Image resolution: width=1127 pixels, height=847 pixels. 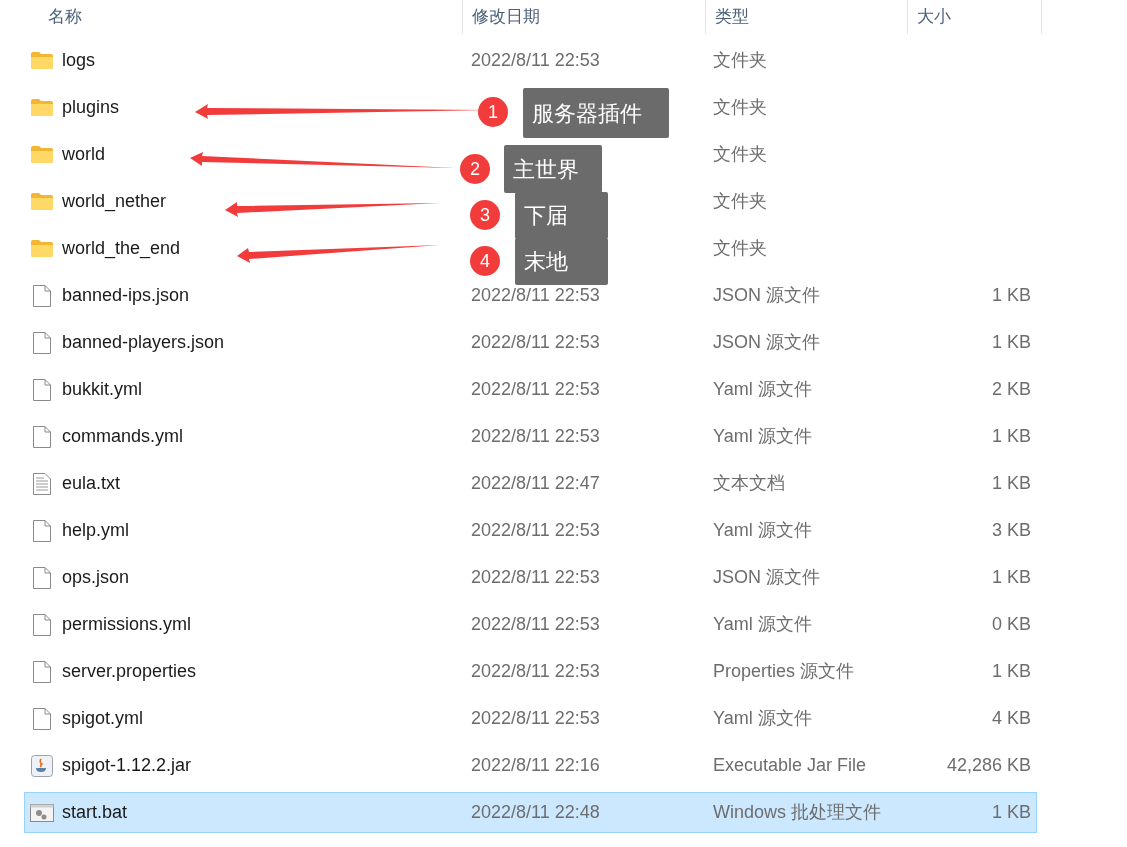 I want to click on modified-date: 2022/8/11 22:48, so click(x=535, y=812).